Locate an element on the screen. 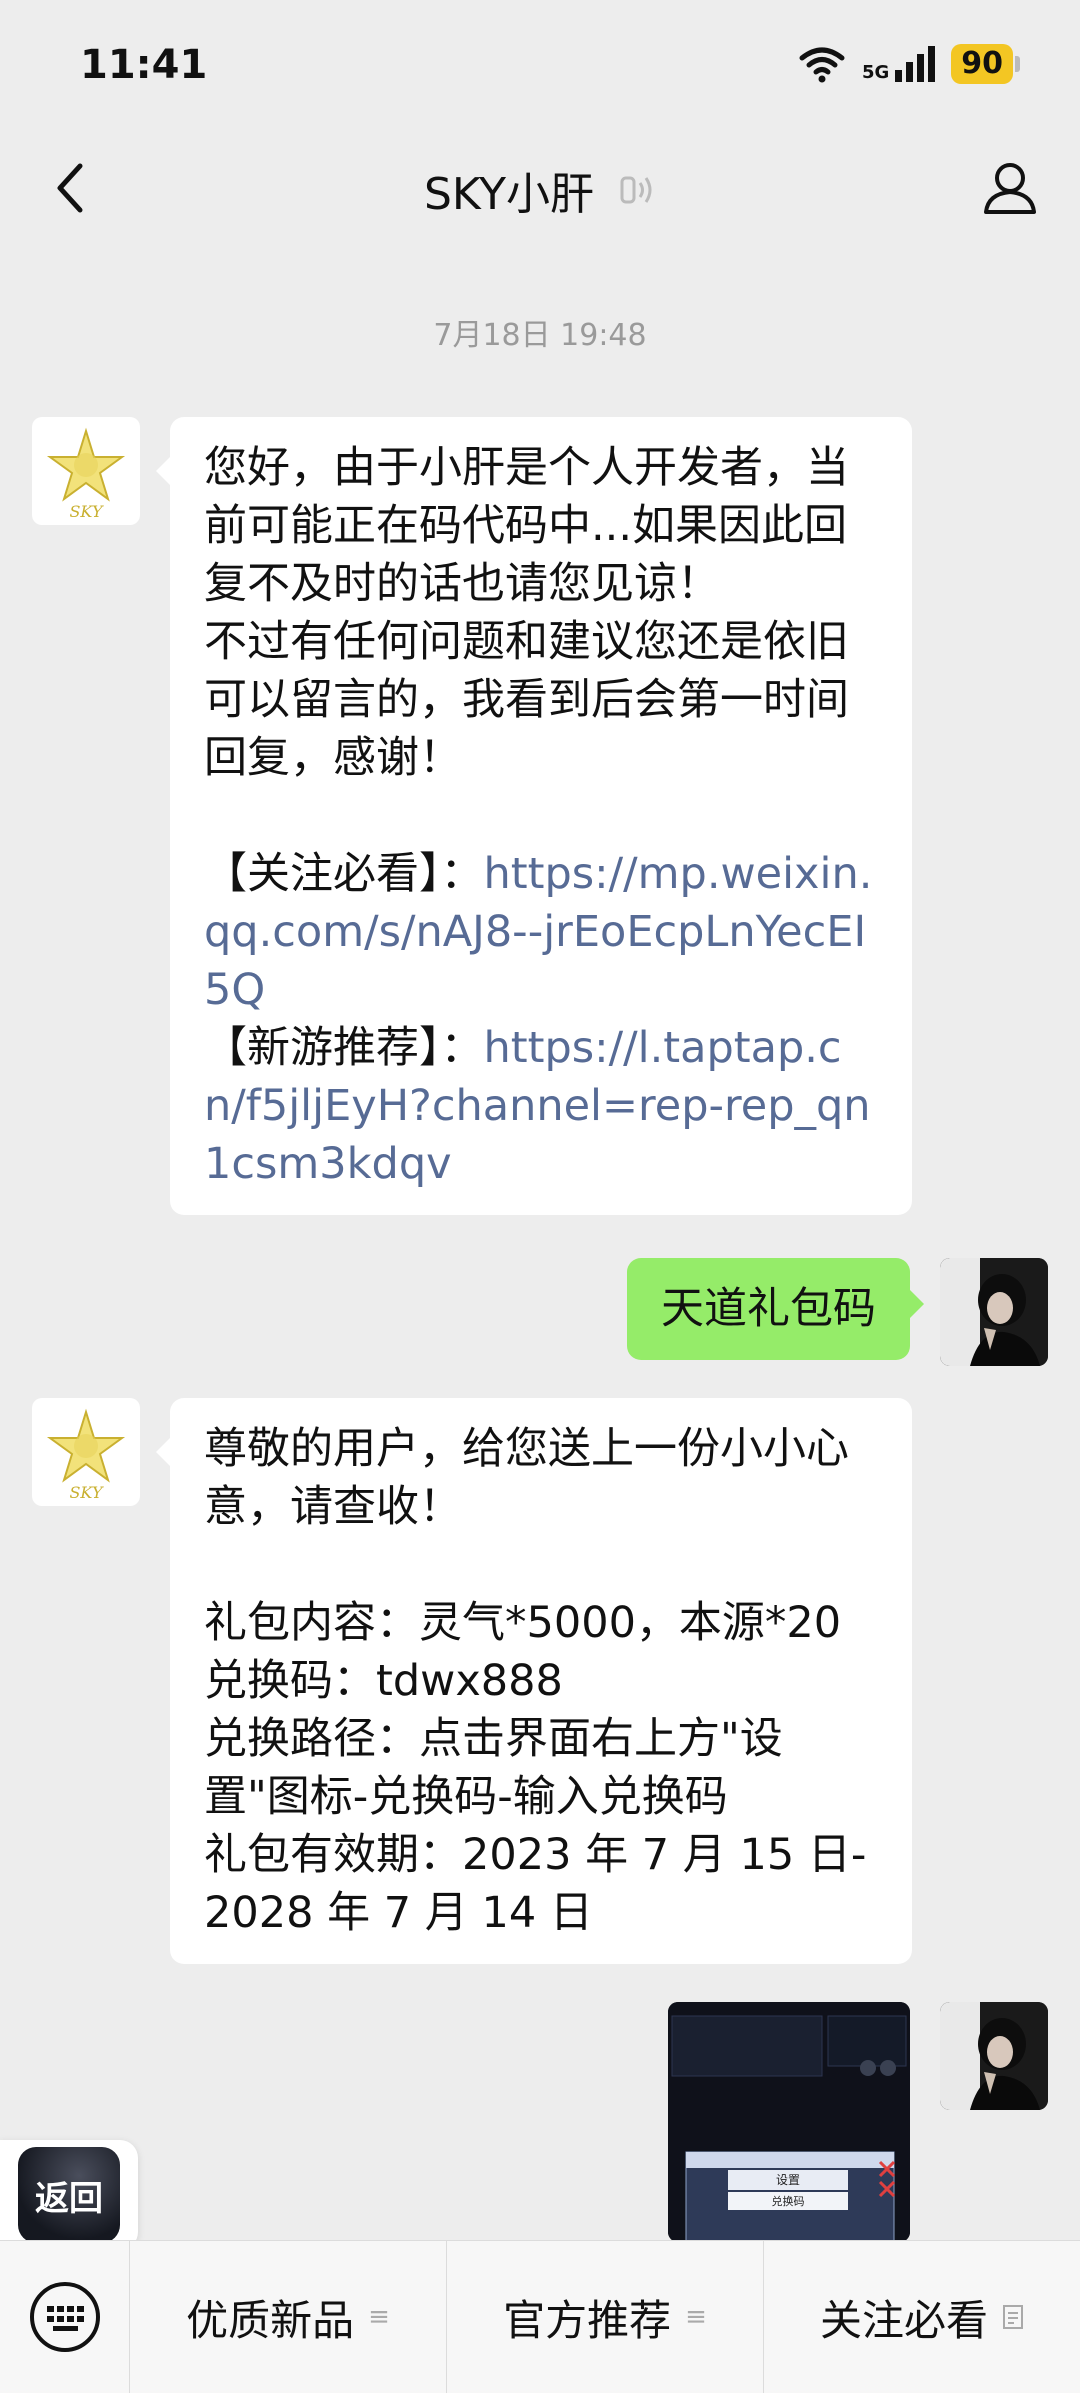  message-bubble-request: 天道礼包码 is located at coordinates (775, 1309).